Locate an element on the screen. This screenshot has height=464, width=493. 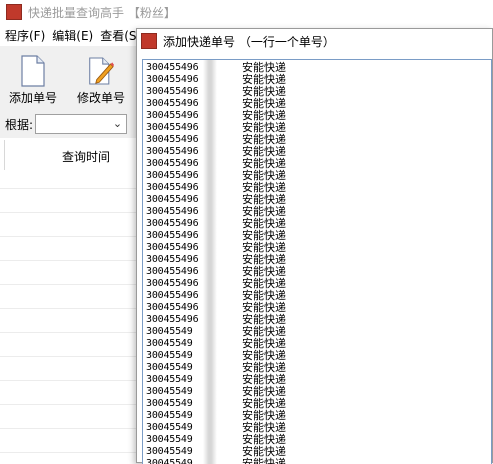
filter-row: 根据: ⌄ is located at coordinates (70, 124).